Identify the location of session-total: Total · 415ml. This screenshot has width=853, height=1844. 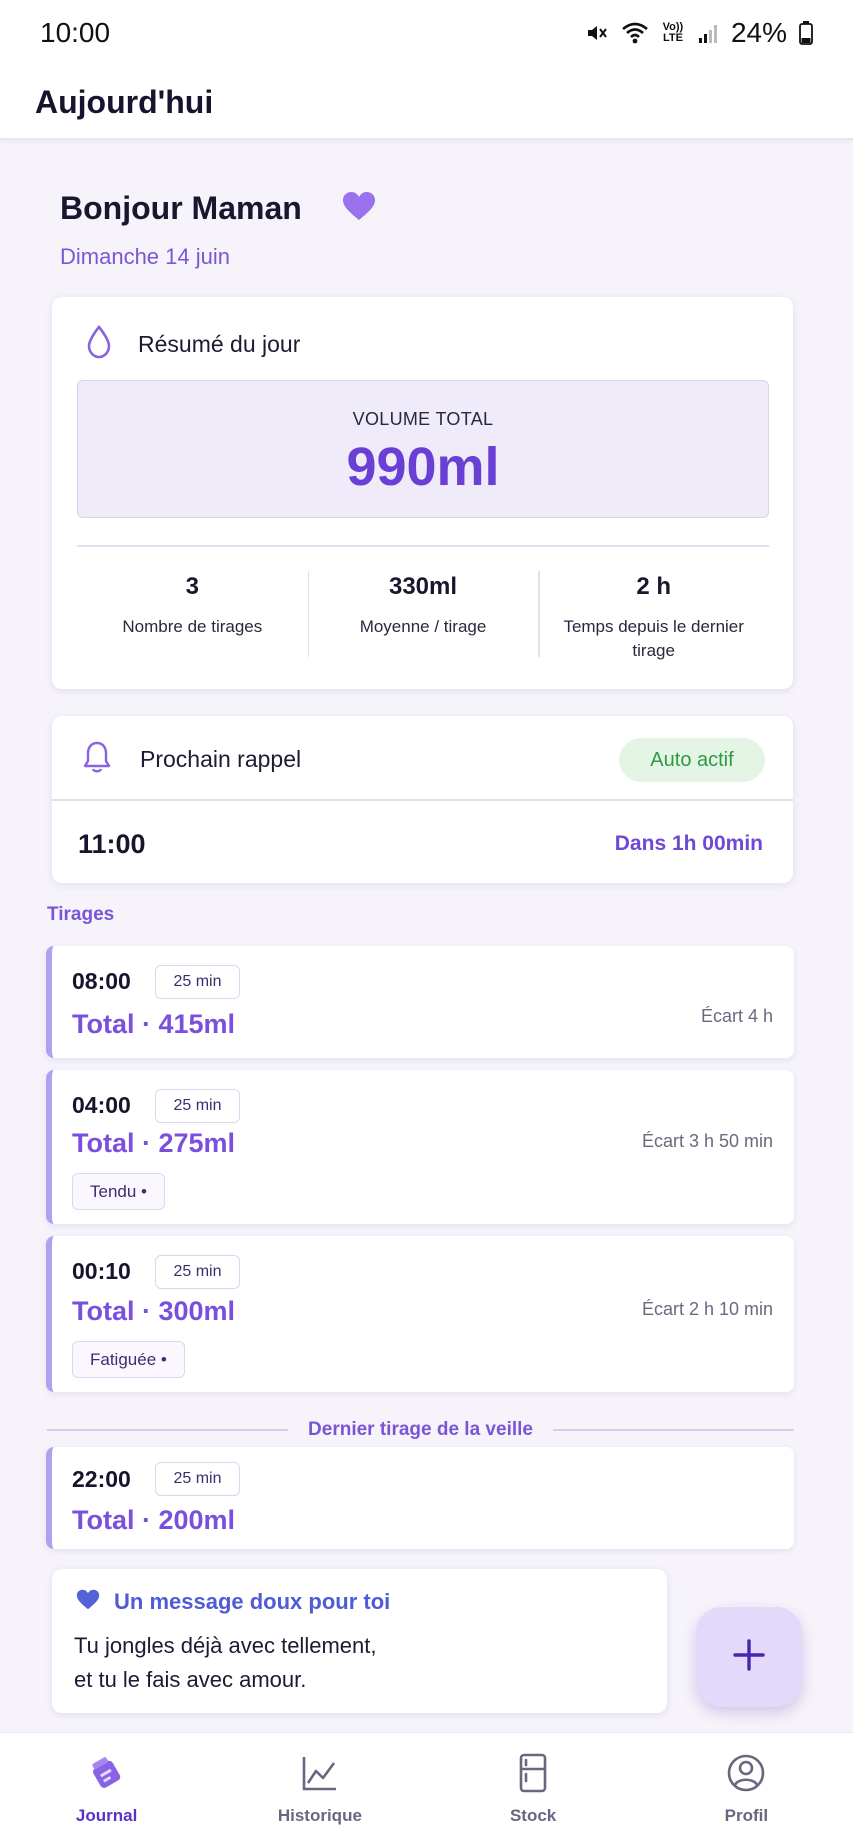
(154, 1024).